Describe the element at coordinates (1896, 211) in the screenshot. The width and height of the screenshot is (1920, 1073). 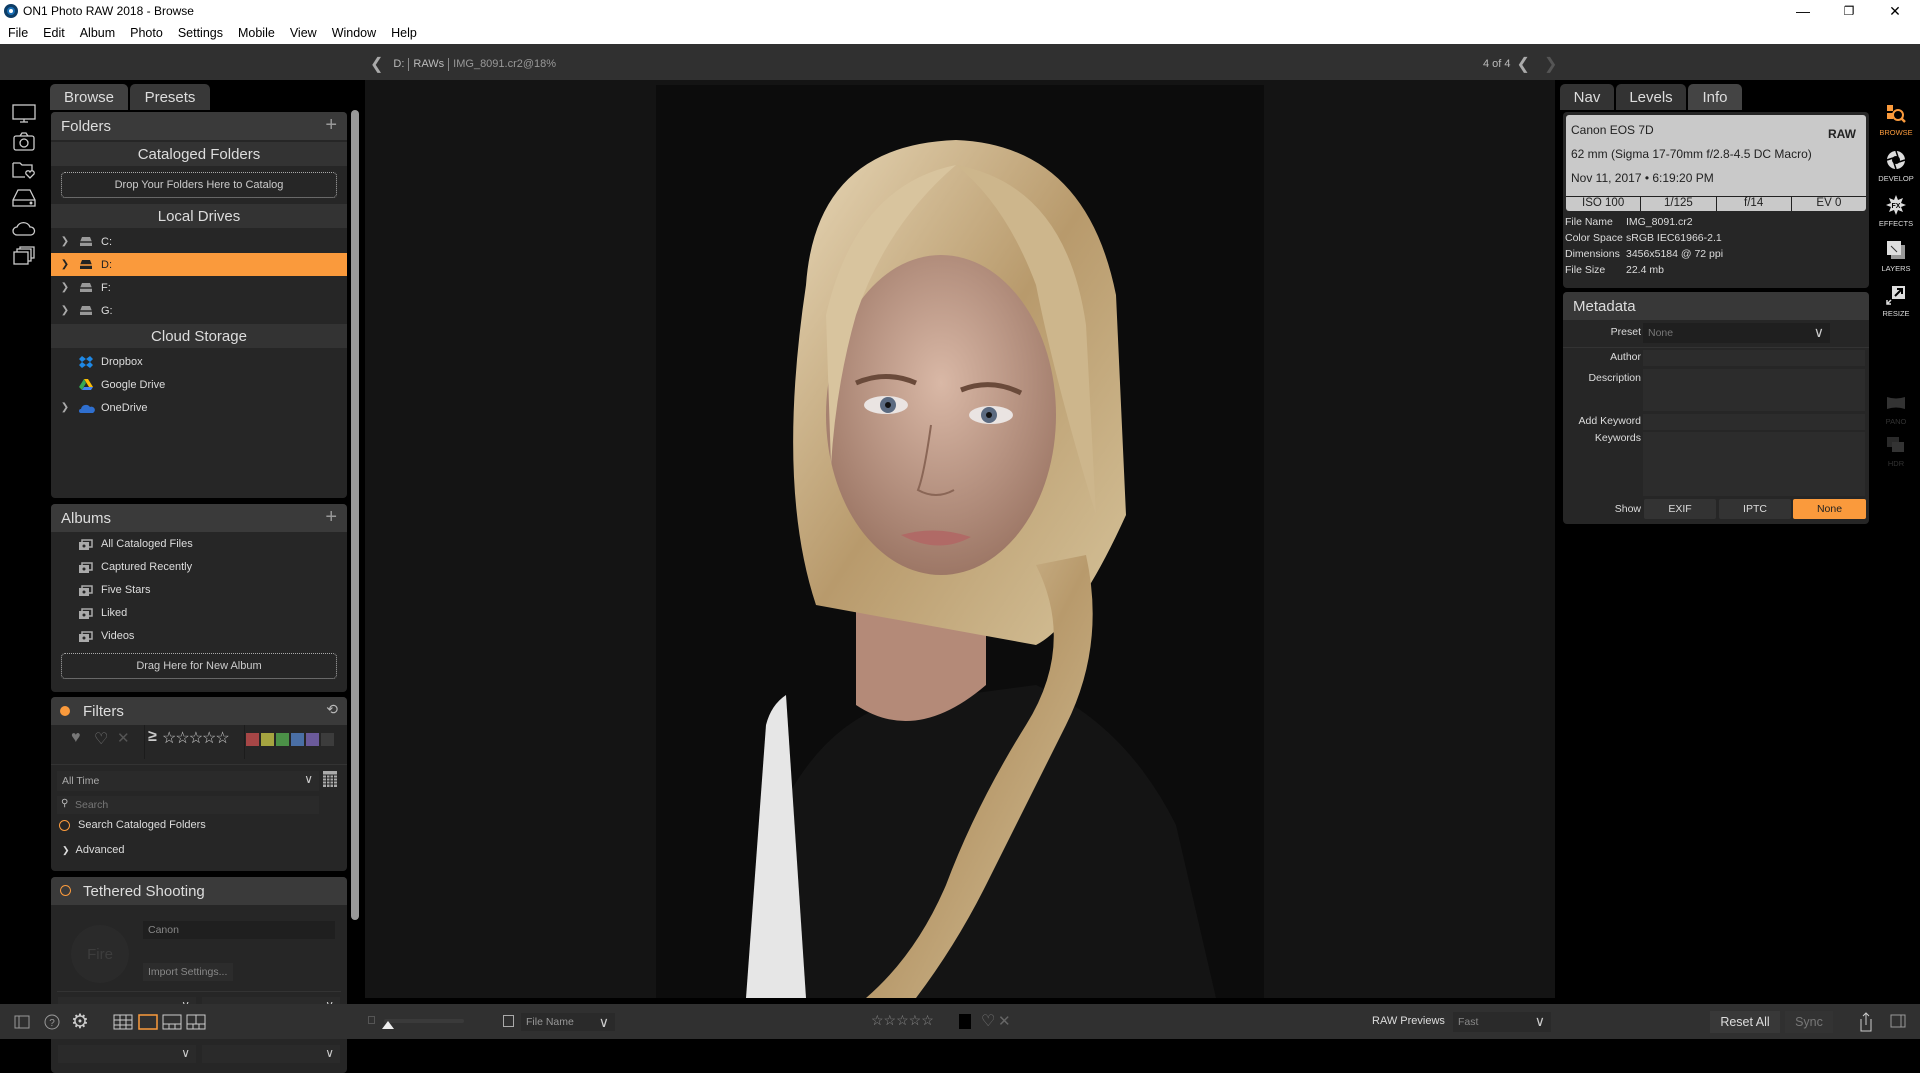
I see `module-effects: FX EFFECTS` at that location.